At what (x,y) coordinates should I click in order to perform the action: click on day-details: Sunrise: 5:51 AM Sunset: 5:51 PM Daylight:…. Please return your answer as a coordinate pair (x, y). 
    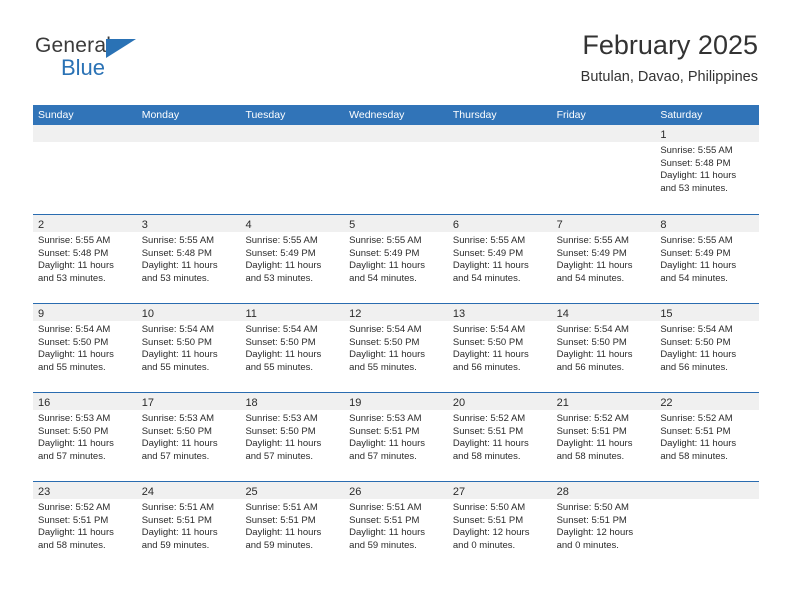
    Looking at the image, I should click on (396, 525).